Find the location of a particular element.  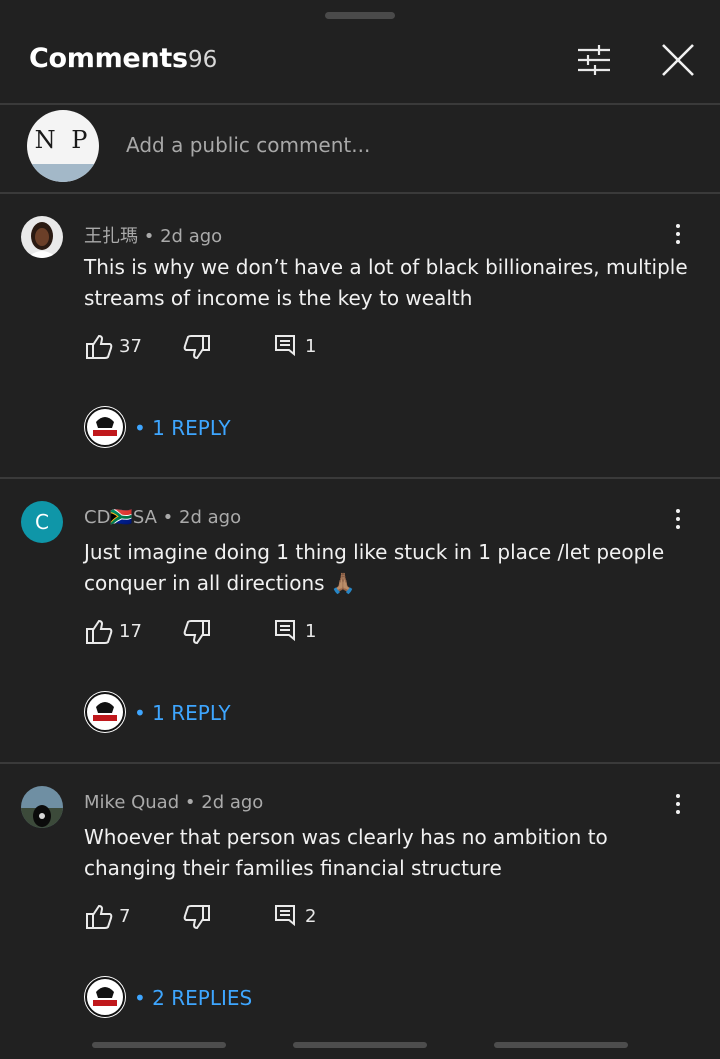

close-button is located at coordinates (678, 60).